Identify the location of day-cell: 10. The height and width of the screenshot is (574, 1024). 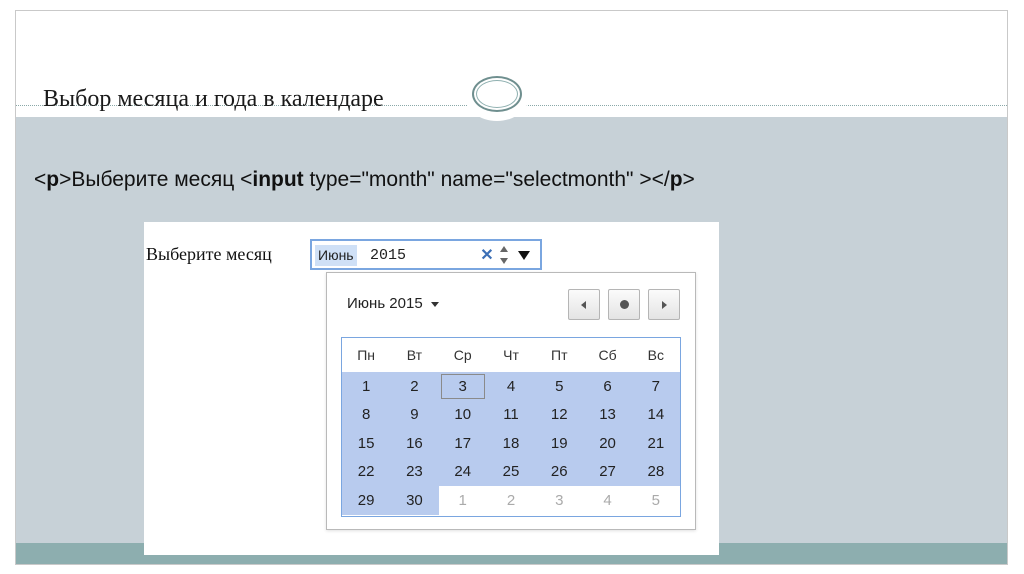
(462, 414).